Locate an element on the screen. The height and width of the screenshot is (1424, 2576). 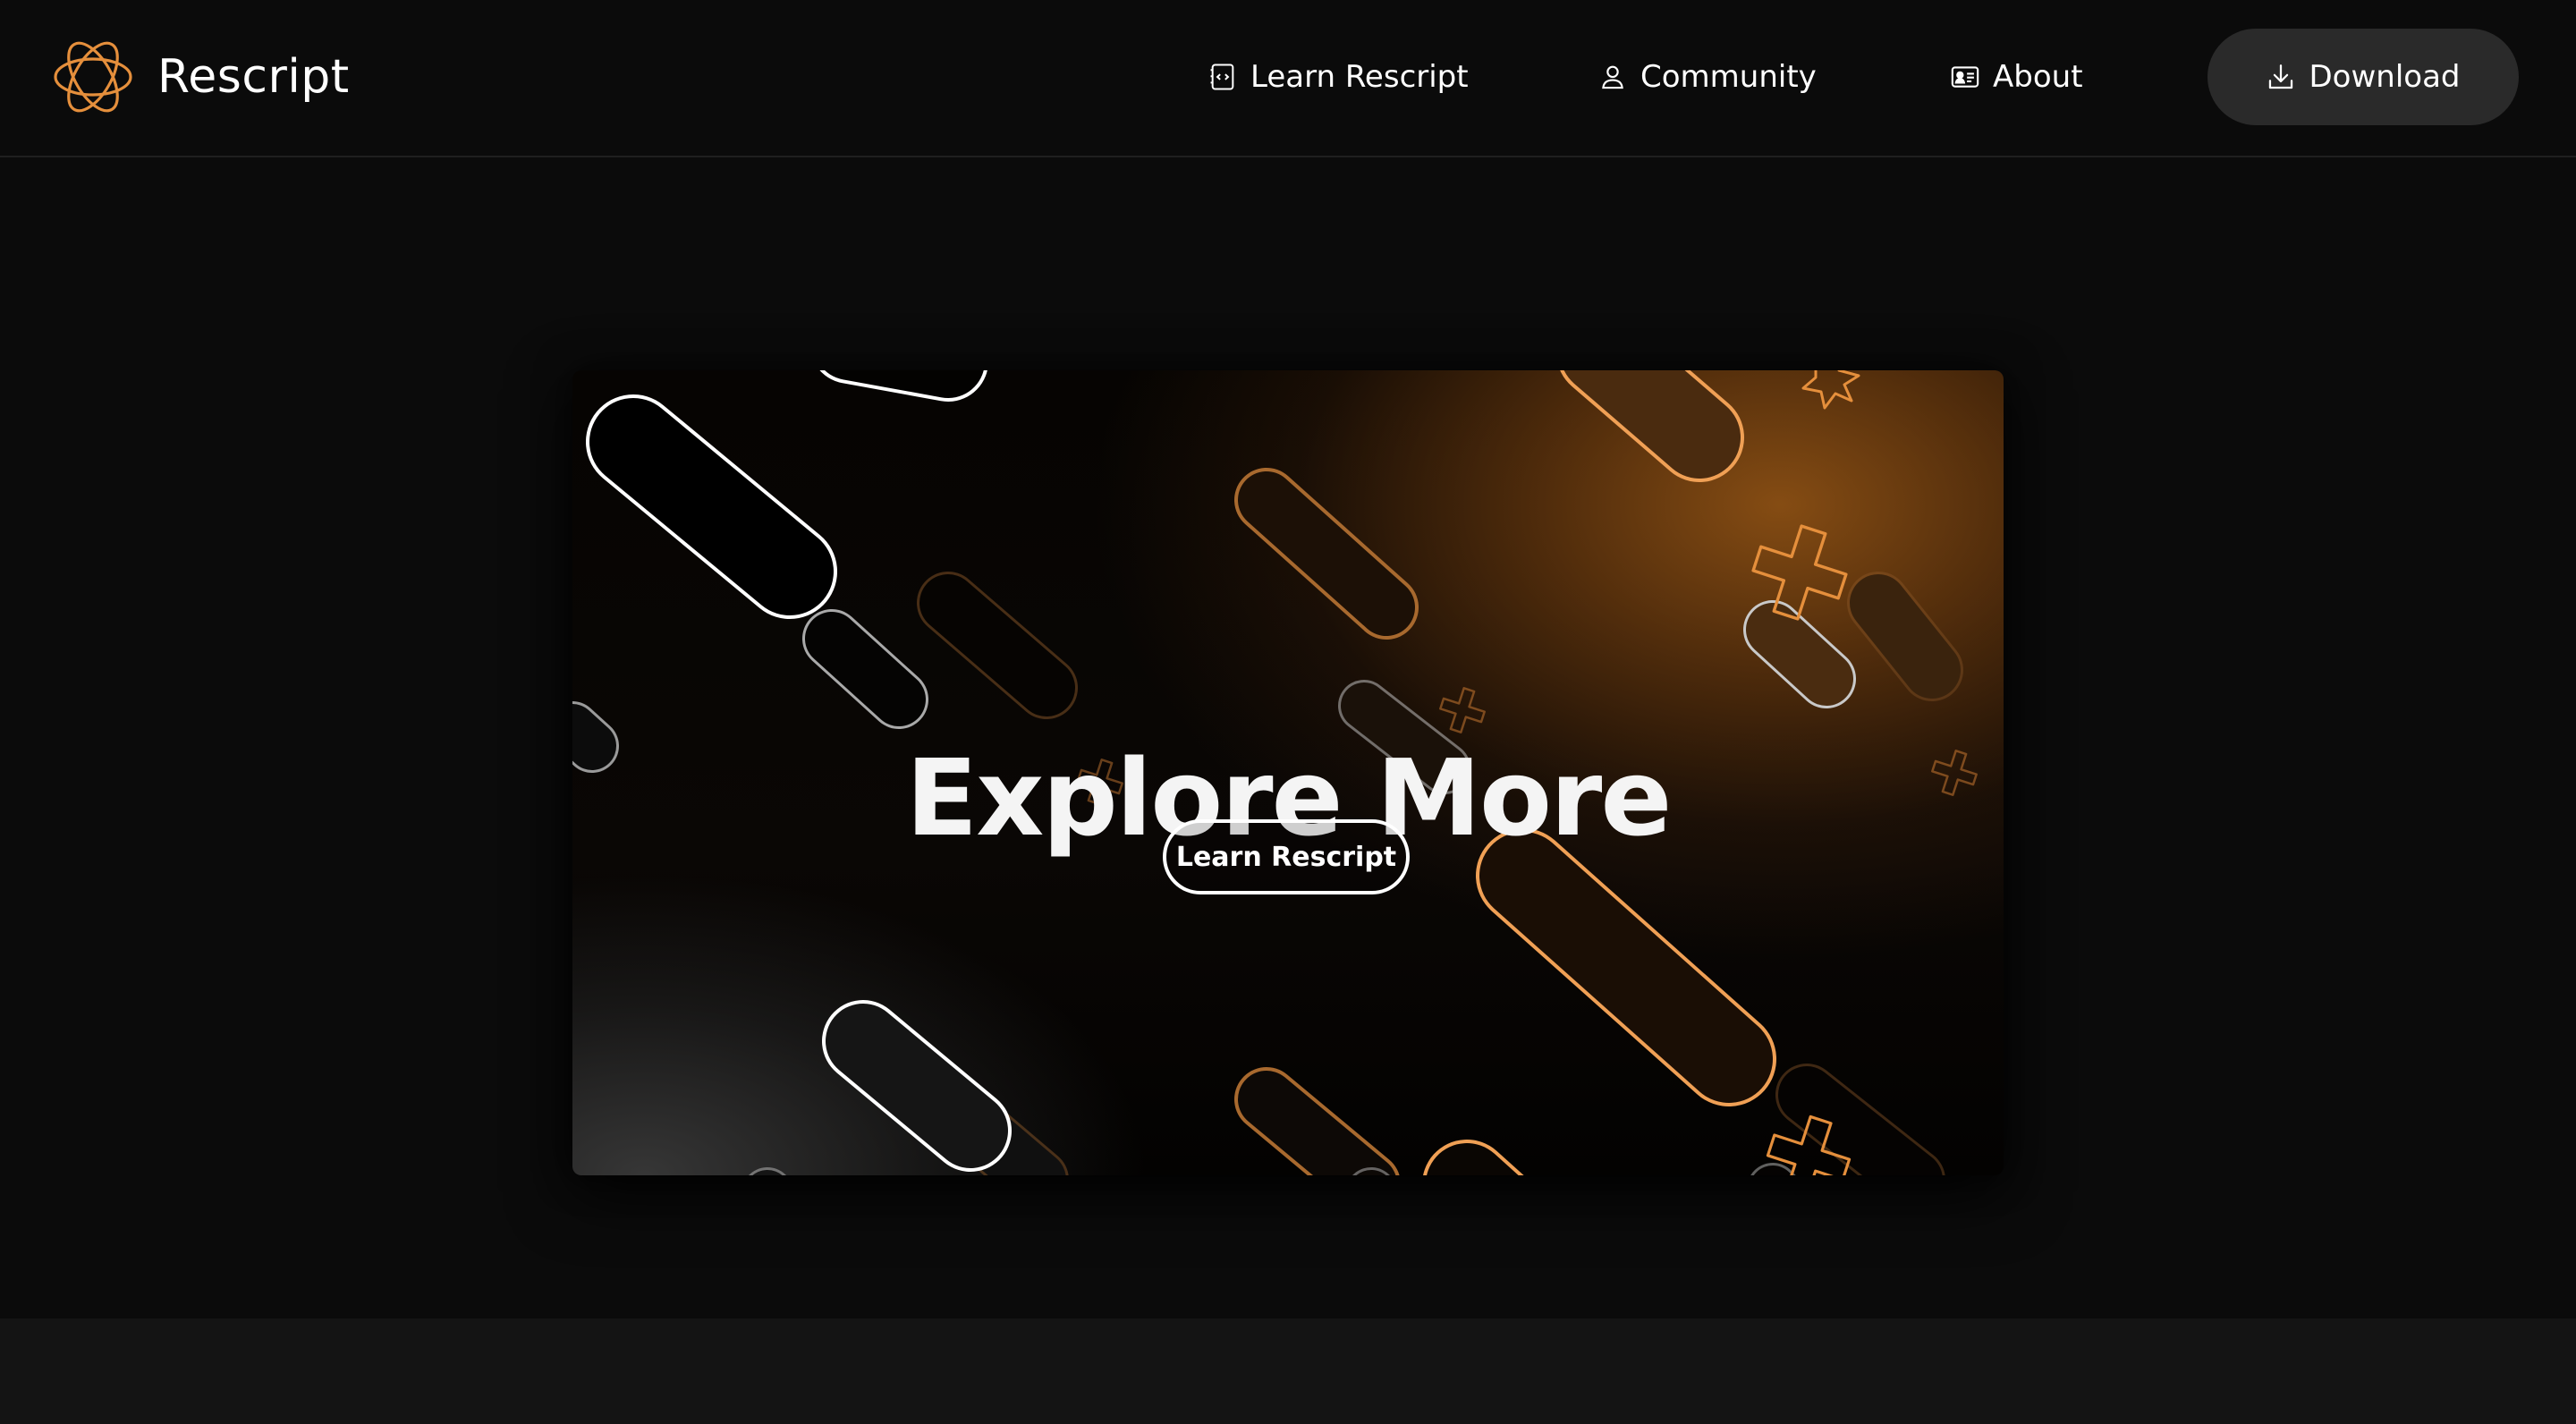
download-button: Download is located at coordinates (2363, 77).